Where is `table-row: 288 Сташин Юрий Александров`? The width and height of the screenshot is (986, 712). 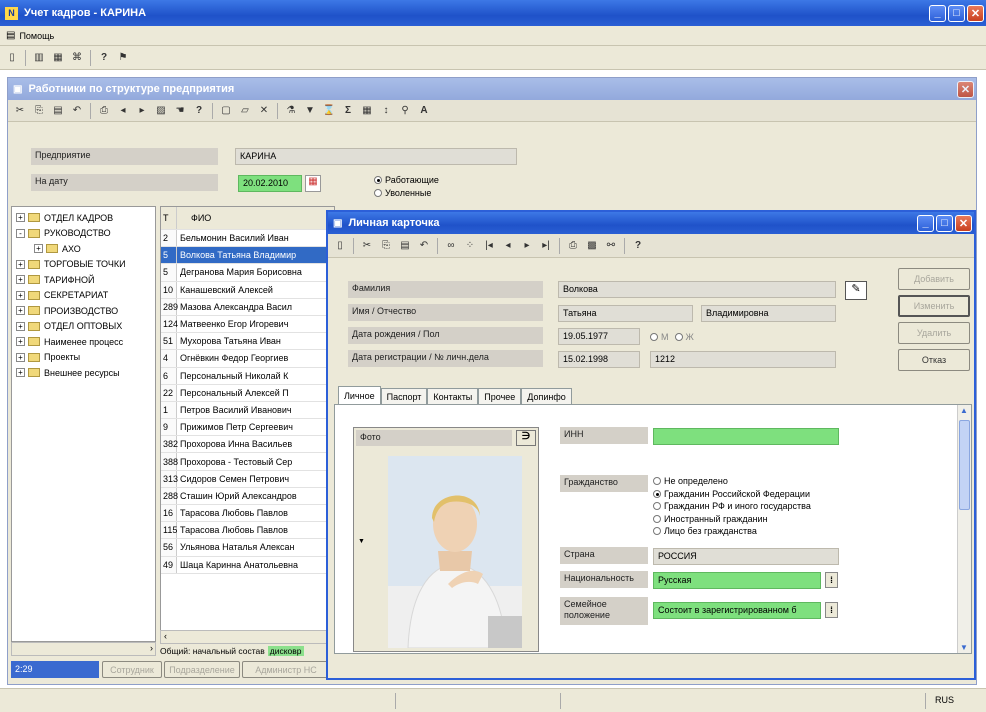 table-row: 288 Сташин Юрий Александров is located at coordinates (247, 496).